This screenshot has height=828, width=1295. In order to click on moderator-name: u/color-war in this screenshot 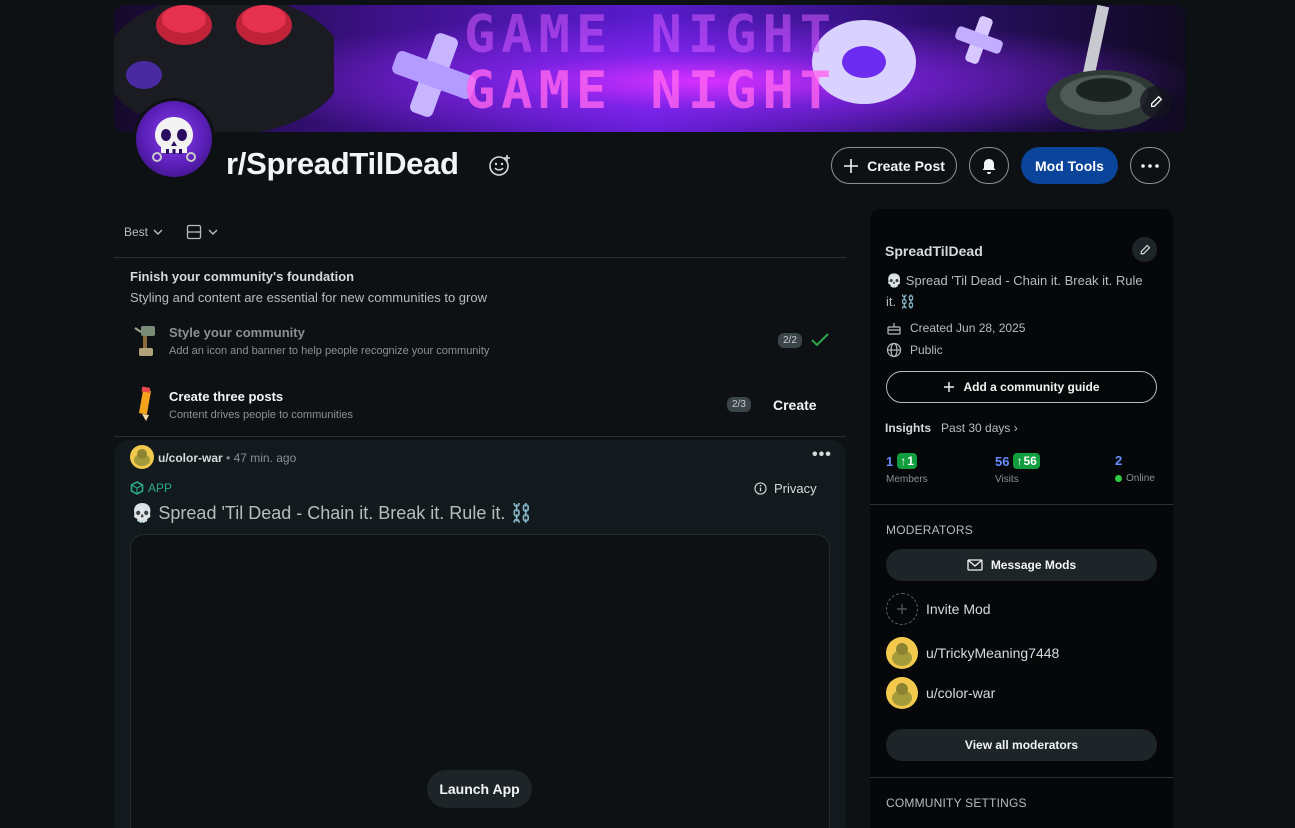, I will do `click(961, 693)`.